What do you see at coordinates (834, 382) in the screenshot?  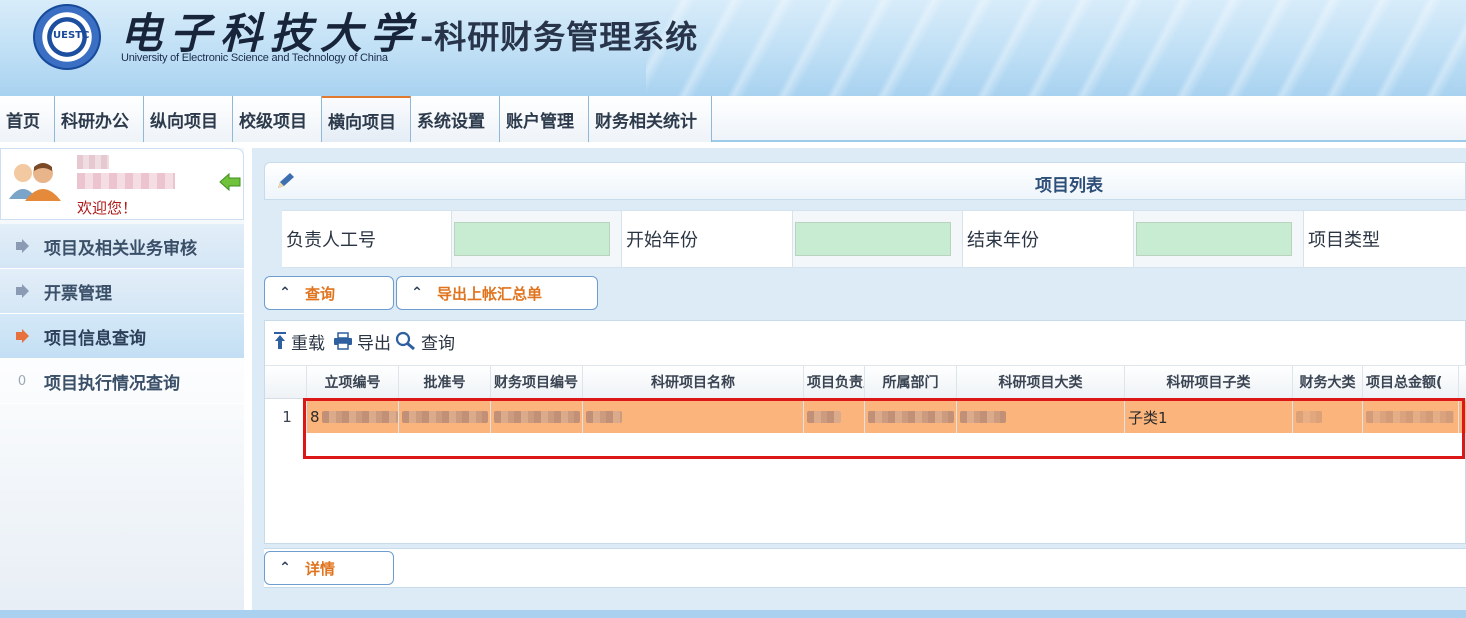 I see `column-header: 项目负责人` at bounding box center [834, 382].